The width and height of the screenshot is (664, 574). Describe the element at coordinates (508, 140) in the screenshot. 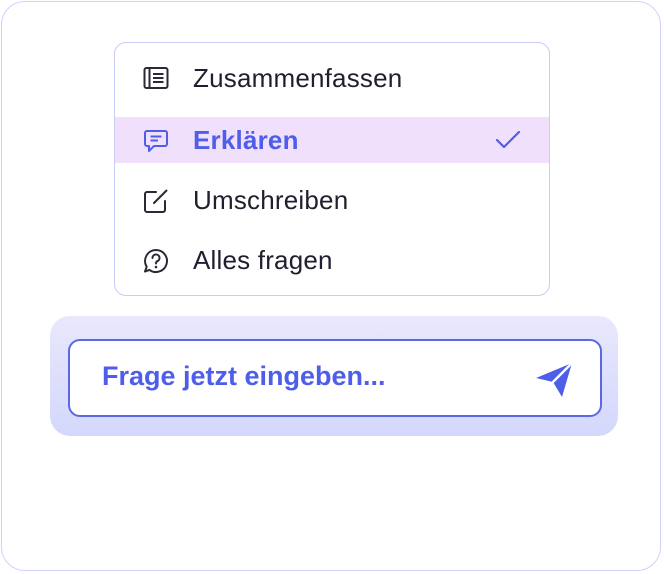

I see `checkmark-icon` at that location.